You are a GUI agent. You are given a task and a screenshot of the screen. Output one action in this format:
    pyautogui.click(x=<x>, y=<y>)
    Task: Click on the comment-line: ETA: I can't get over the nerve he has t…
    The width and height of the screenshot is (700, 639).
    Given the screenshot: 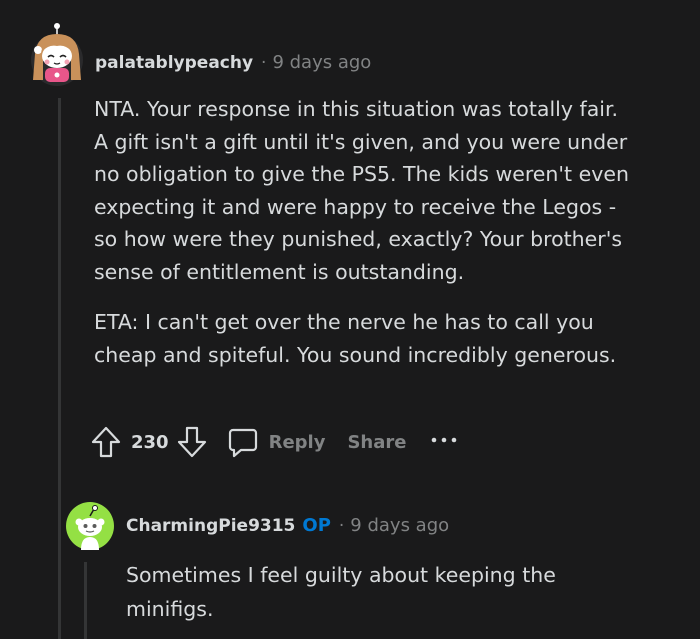 What is the action you would take?
    pyautogui.click(x=344, y=322)
    